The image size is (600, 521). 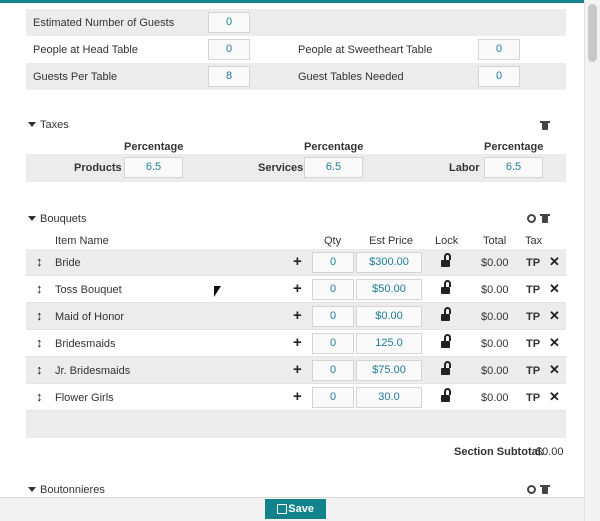 What do you see at coordinates (513, 167) in the screenshot?
I see `labor-tax-input: 6.5` at bounding box center [513, 167].